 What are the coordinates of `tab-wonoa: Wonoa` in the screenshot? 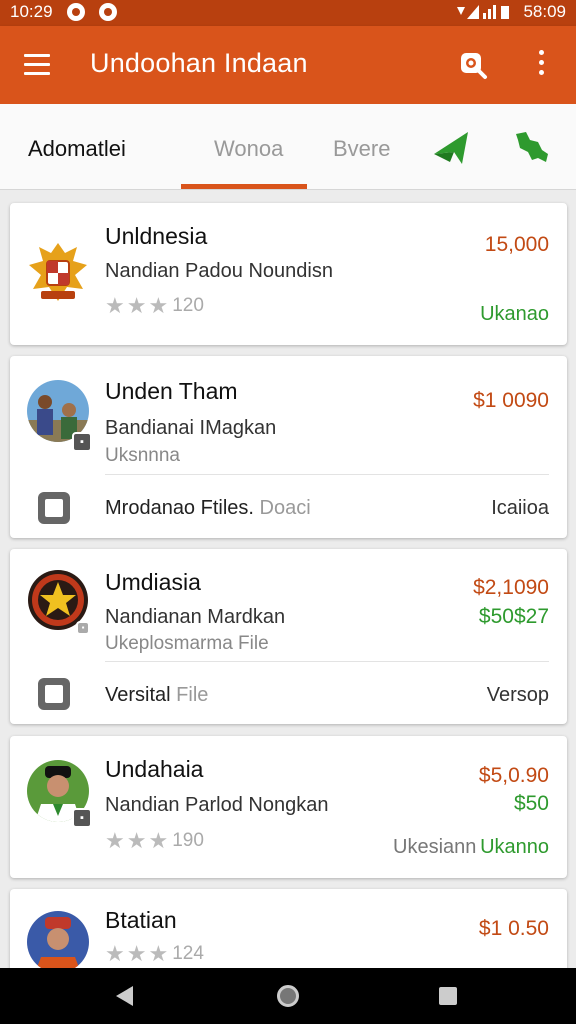 It's located at (248, 149).